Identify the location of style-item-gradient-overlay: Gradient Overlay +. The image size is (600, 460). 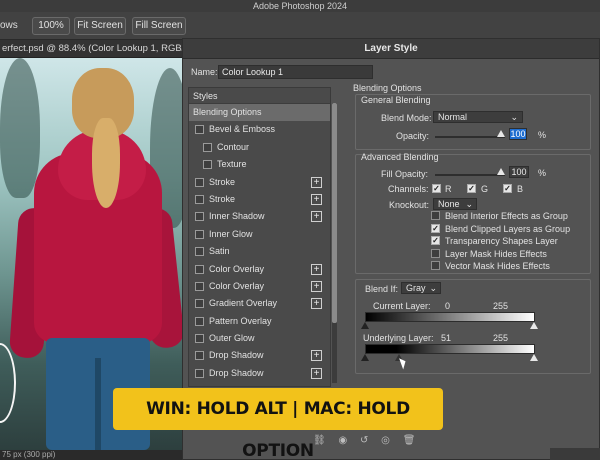
(259, 303).